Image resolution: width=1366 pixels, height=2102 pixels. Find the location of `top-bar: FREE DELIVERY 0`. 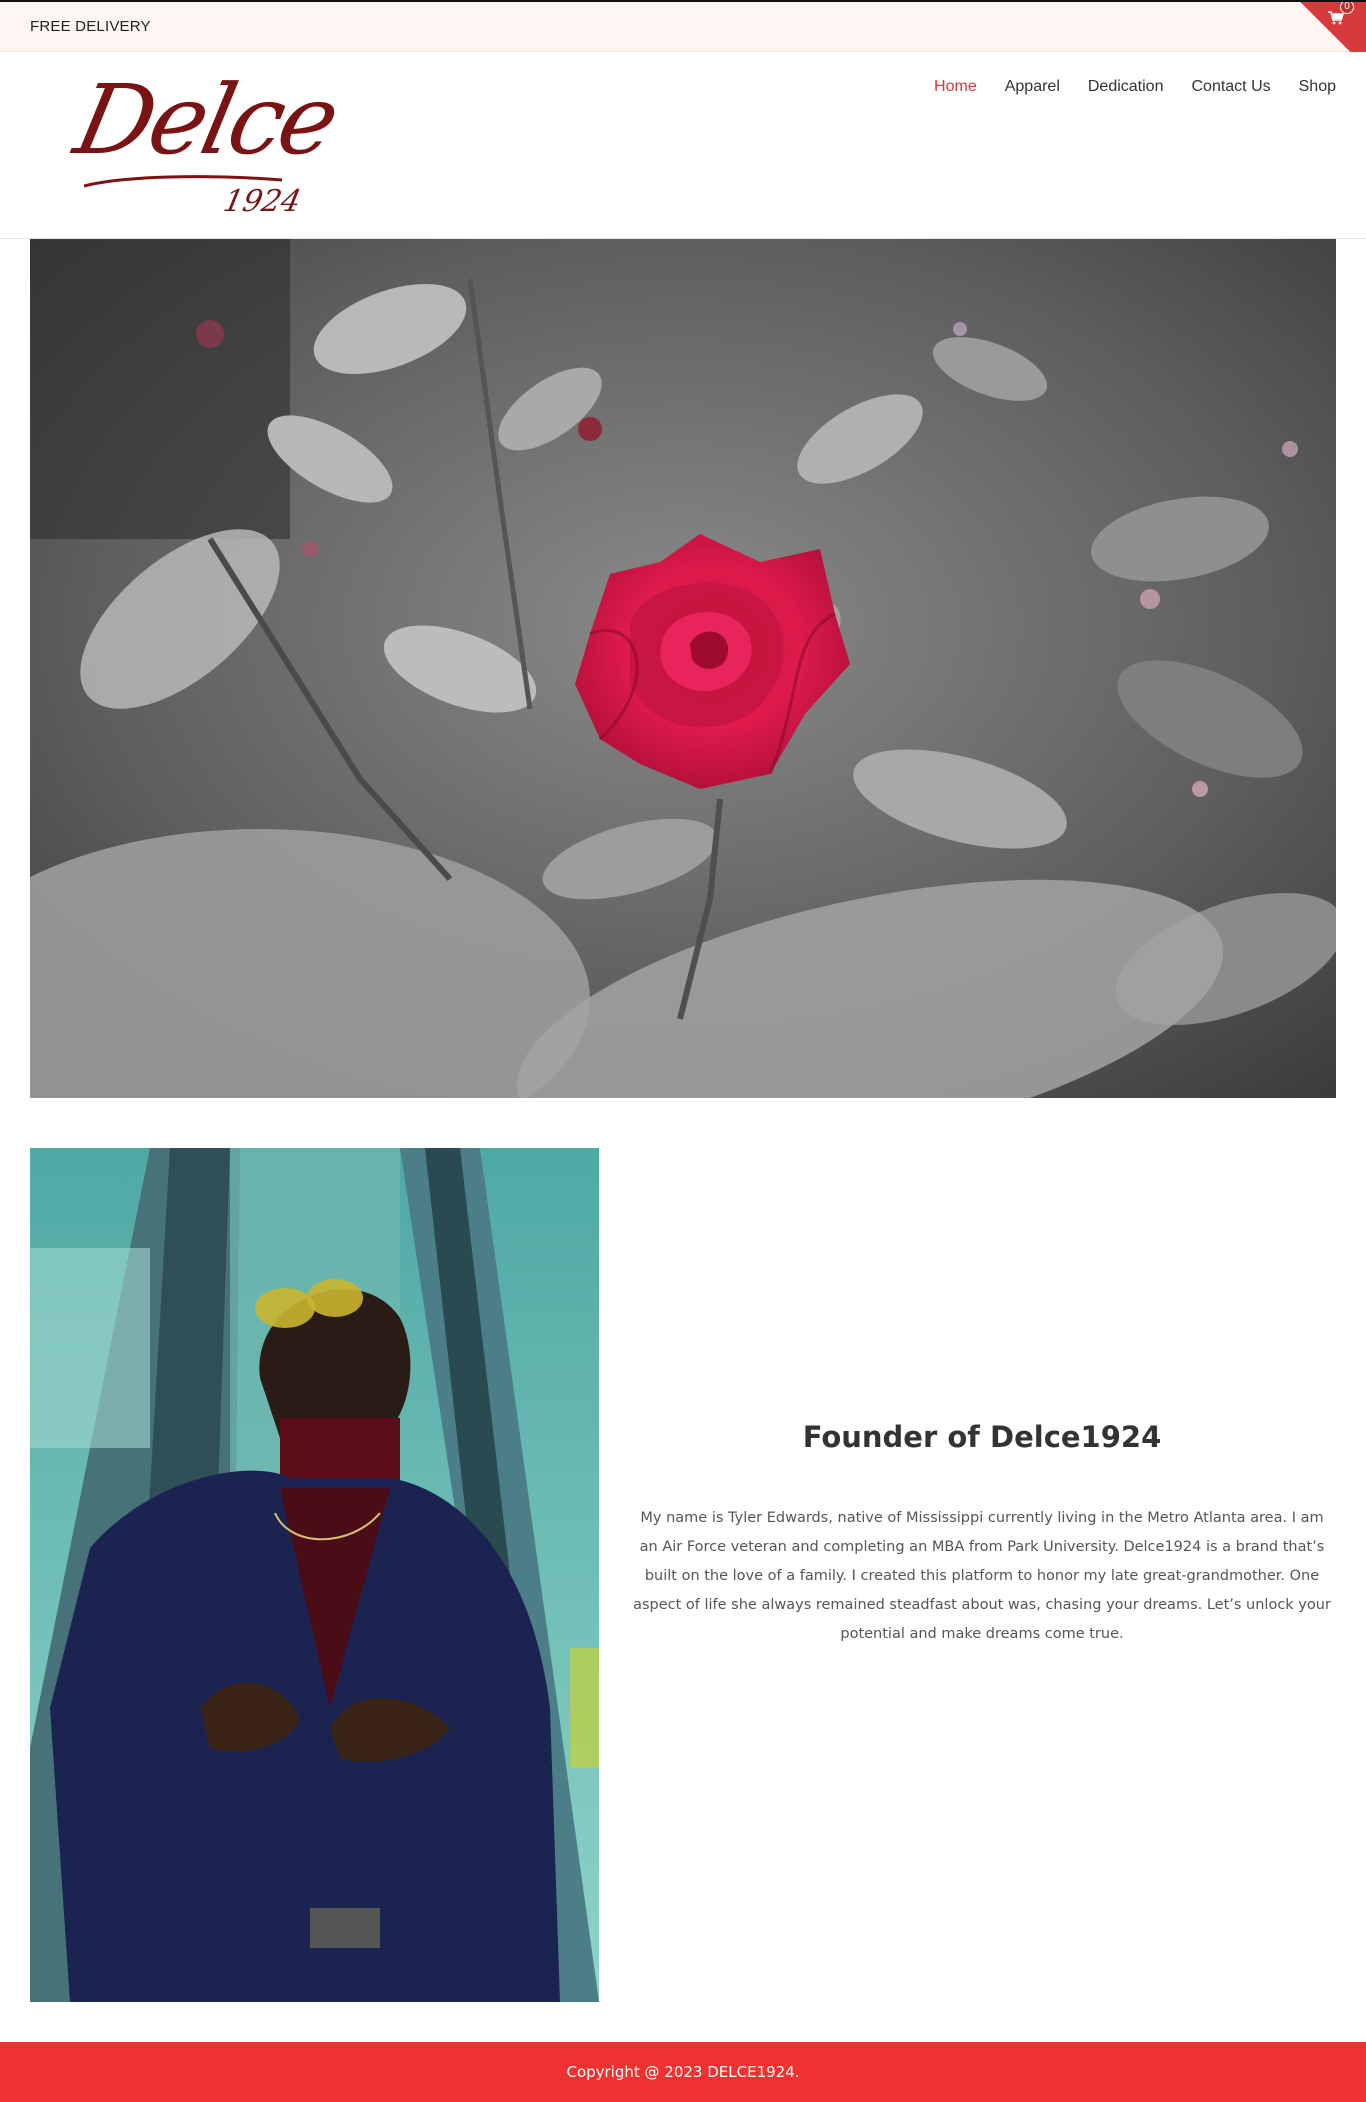

top-bar: FREE DELIVERY 0 is located at coordinates (683, 27).